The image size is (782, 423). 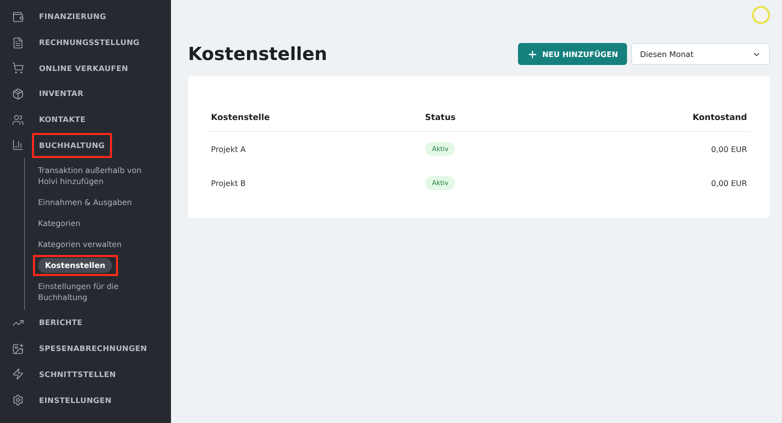 What do you see at coordinates (18, 145) in the screenshot?
I see `bar-chart-icon` at bounding box center [18, 145].